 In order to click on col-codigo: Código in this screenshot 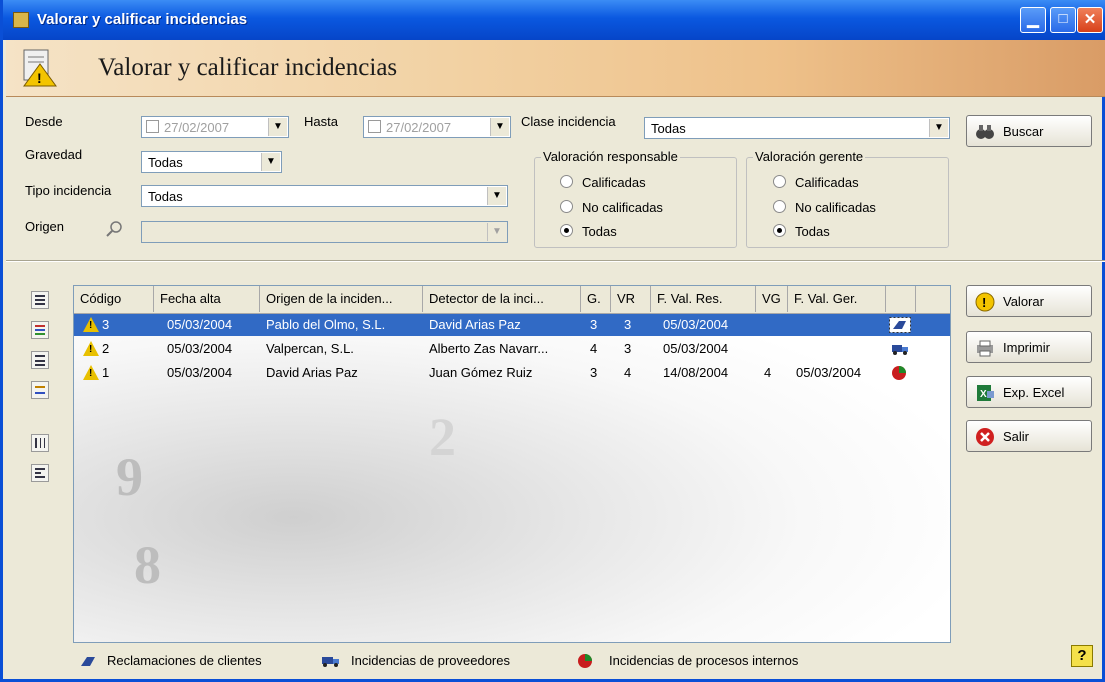, I will do `click(114, 299)`.